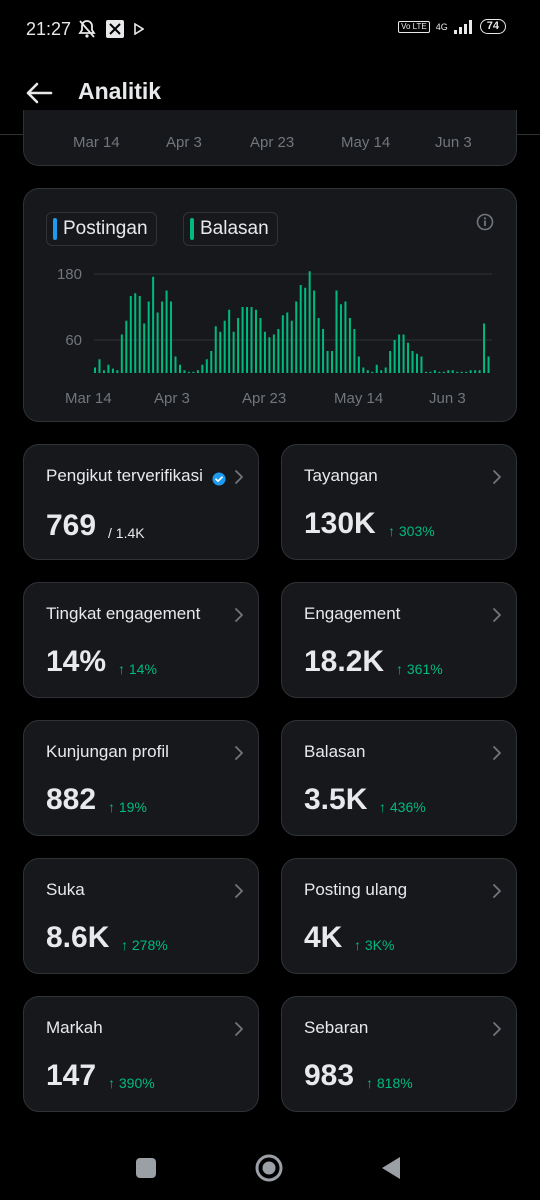  I want to click on metric-tile: Balasan 3.5K ↑ 436%, so click(399, 778).